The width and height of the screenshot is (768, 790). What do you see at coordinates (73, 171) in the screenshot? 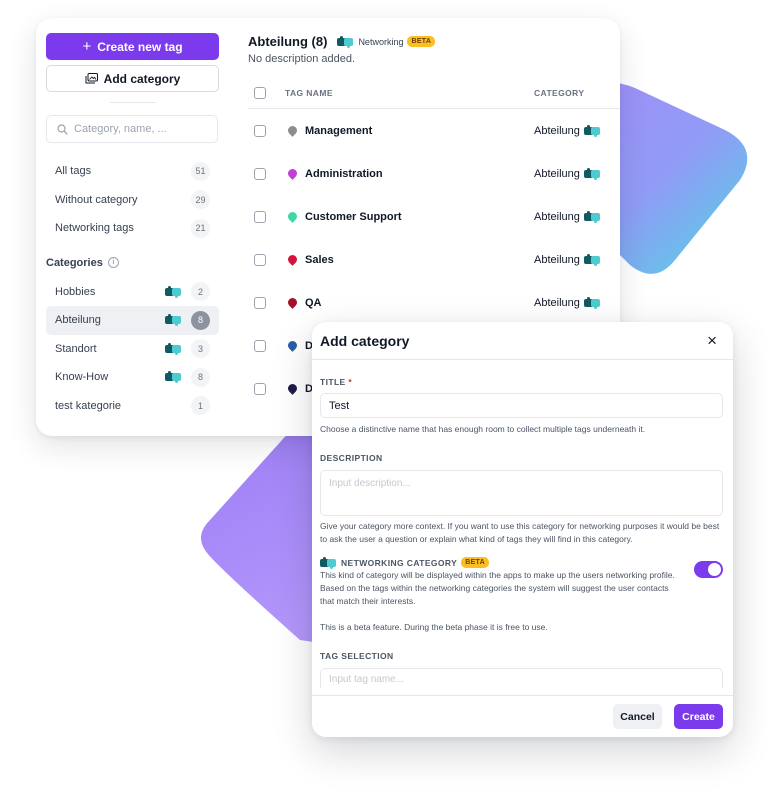
I see `filter-label: All tags` at bounding box center [73, 171].